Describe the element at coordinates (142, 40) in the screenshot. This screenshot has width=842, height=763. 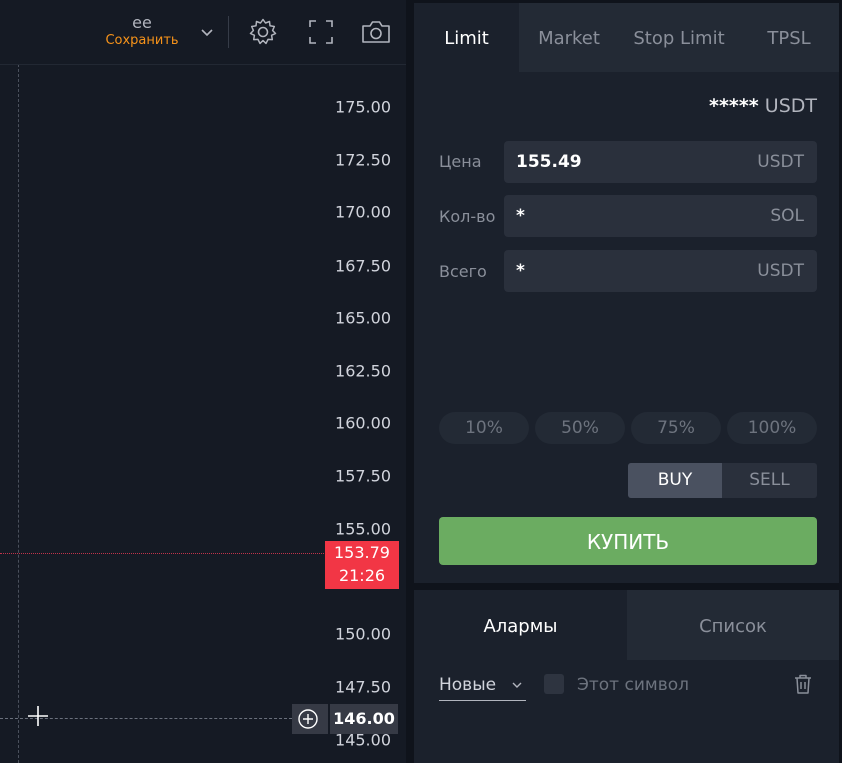
I see `save-label: Сохранить` at that location.